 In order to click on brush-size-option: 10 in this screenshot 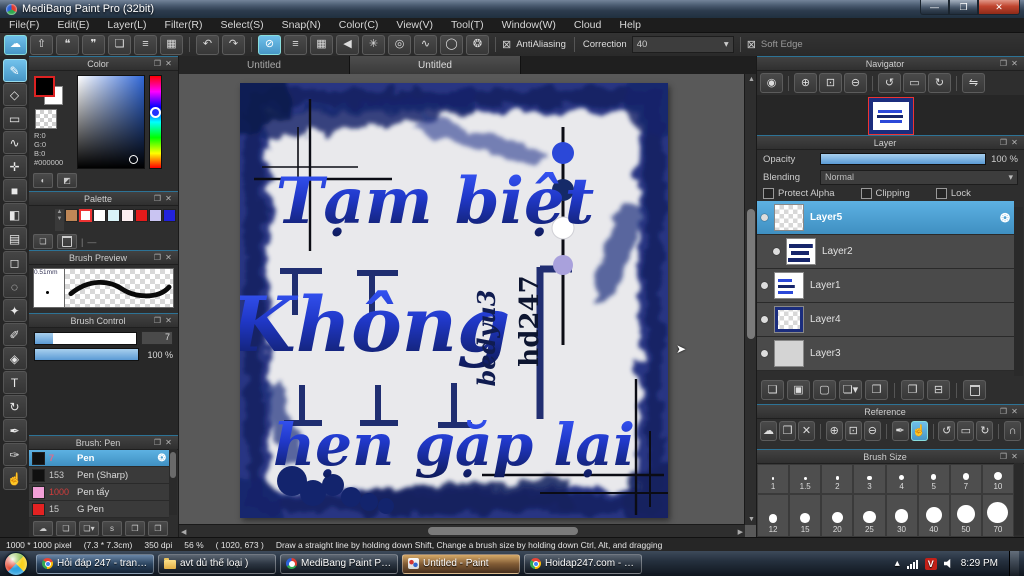, I will do `click(997, 479)`.